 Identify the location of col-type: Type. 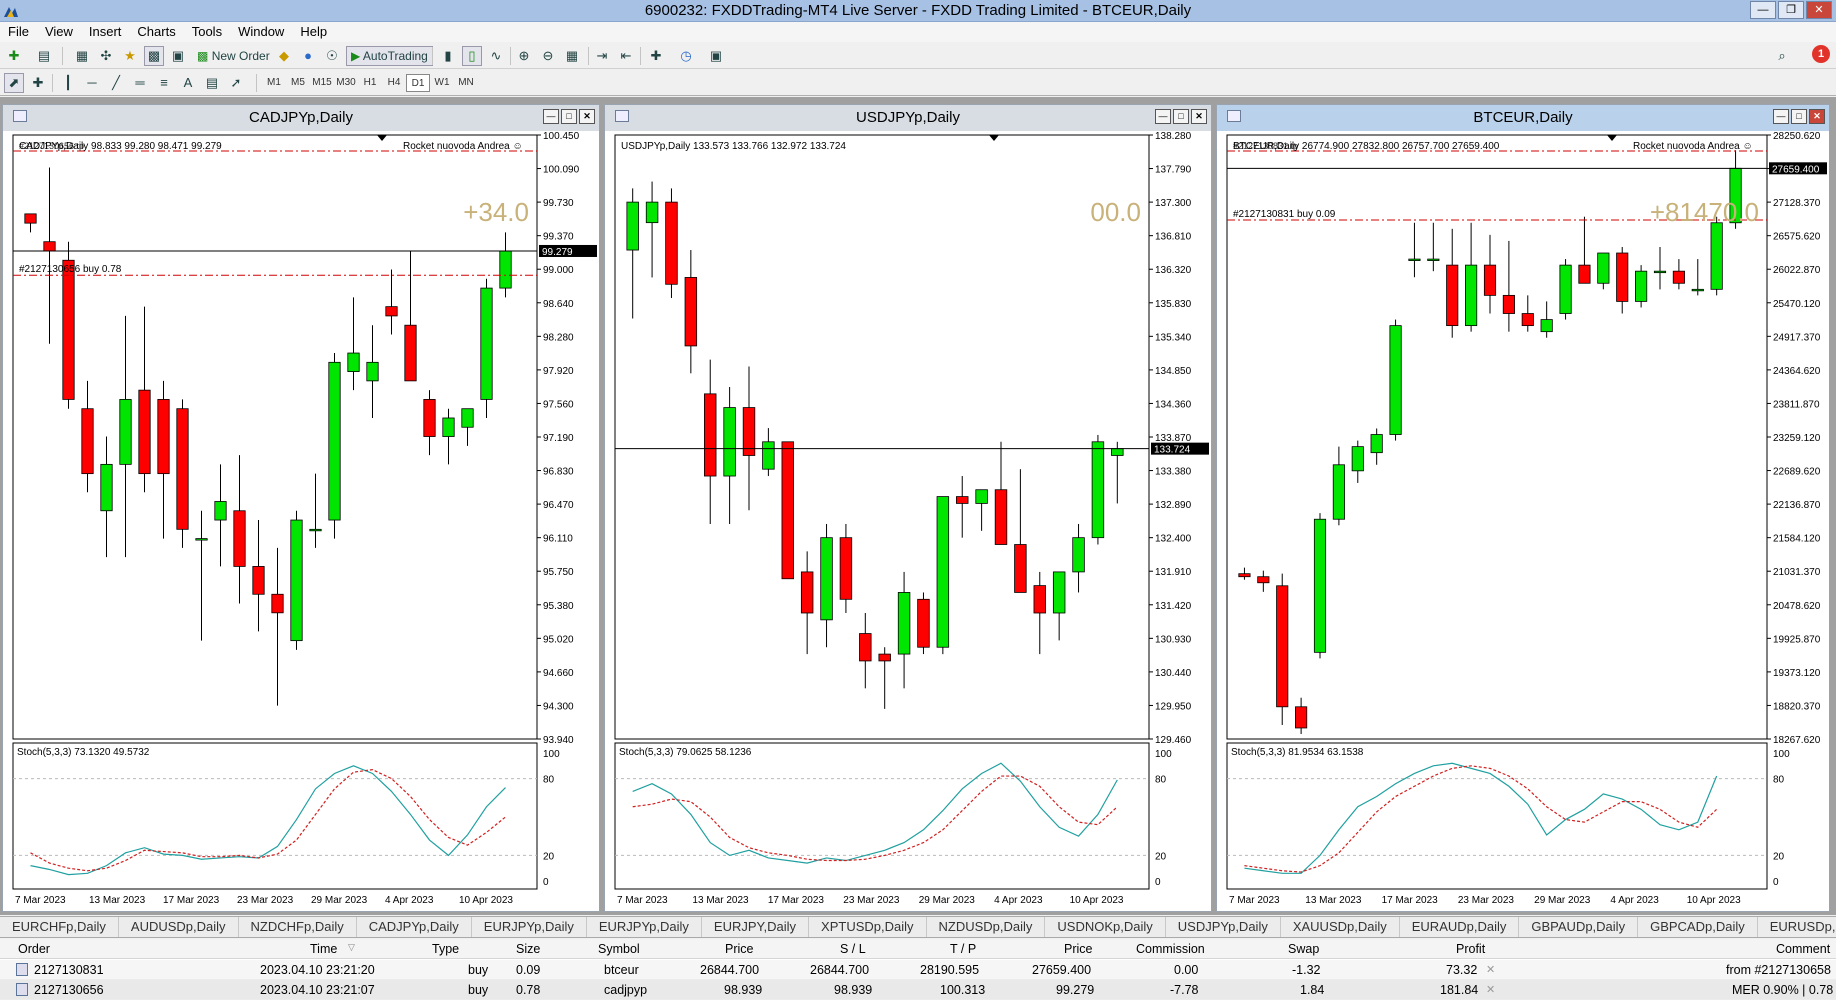
(445, 949).